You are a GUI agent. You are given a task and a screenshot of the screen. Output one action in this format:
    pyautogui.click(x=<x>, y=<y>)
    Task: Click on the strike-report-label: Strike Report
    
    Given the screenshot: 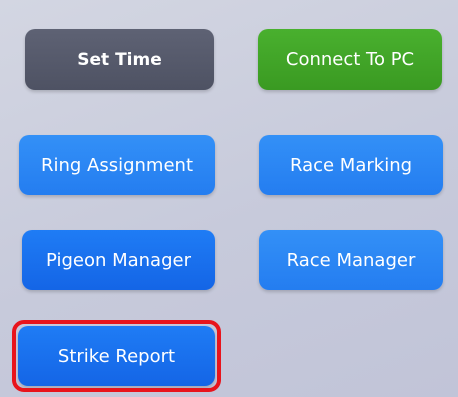 What is the action you would take?
    pyautogui.click(x=116, y=356)
    